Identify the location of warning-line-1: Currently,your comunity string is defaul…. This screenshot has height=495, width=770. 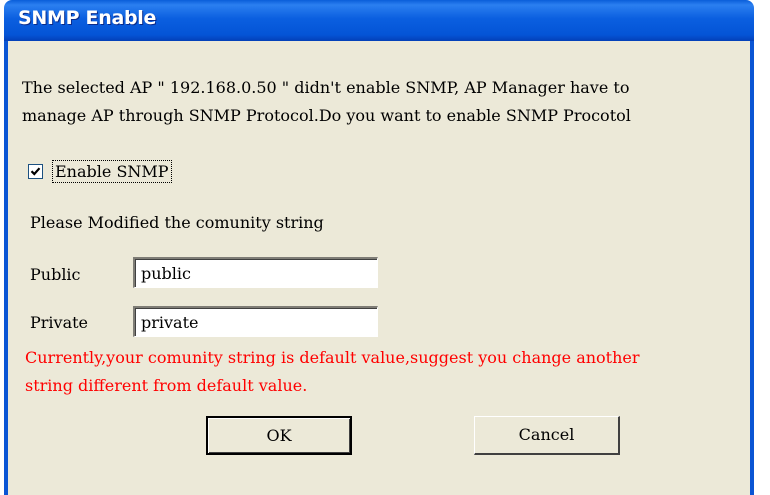
(332, 357).